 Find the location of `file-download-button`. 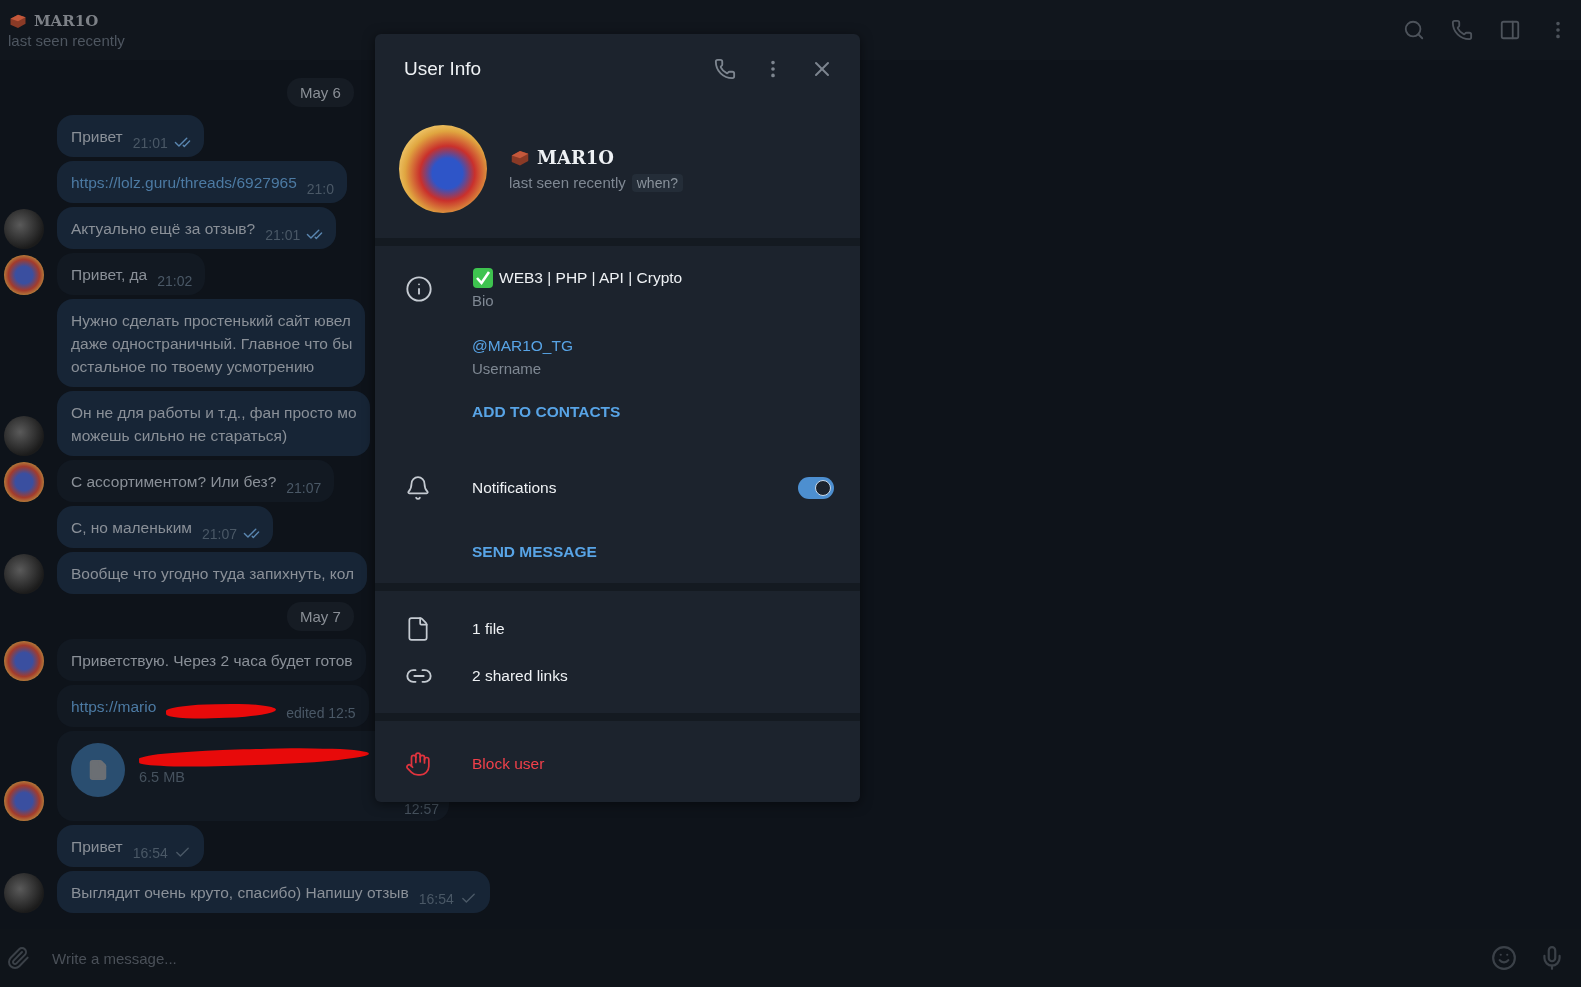

file-download-button is located at coordinates (98, 770).